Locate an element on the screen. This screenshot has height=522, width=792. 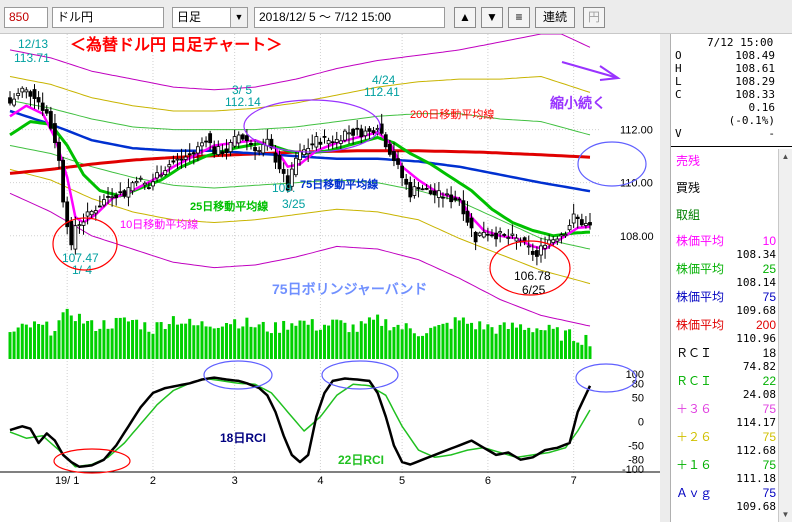
shrink-continues-label: 縮小続く is located at coordinates (578, 103).